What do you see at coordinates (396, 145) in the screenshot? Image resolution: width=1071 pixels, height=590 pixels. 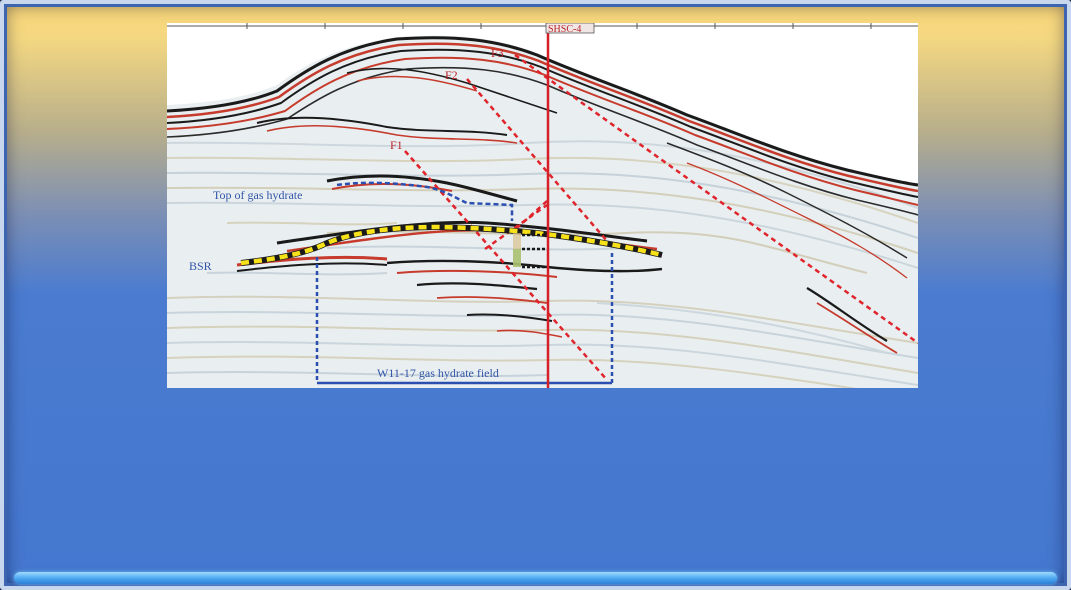 I see `fault-f1-label: F1` at bounding box center [396, 145].